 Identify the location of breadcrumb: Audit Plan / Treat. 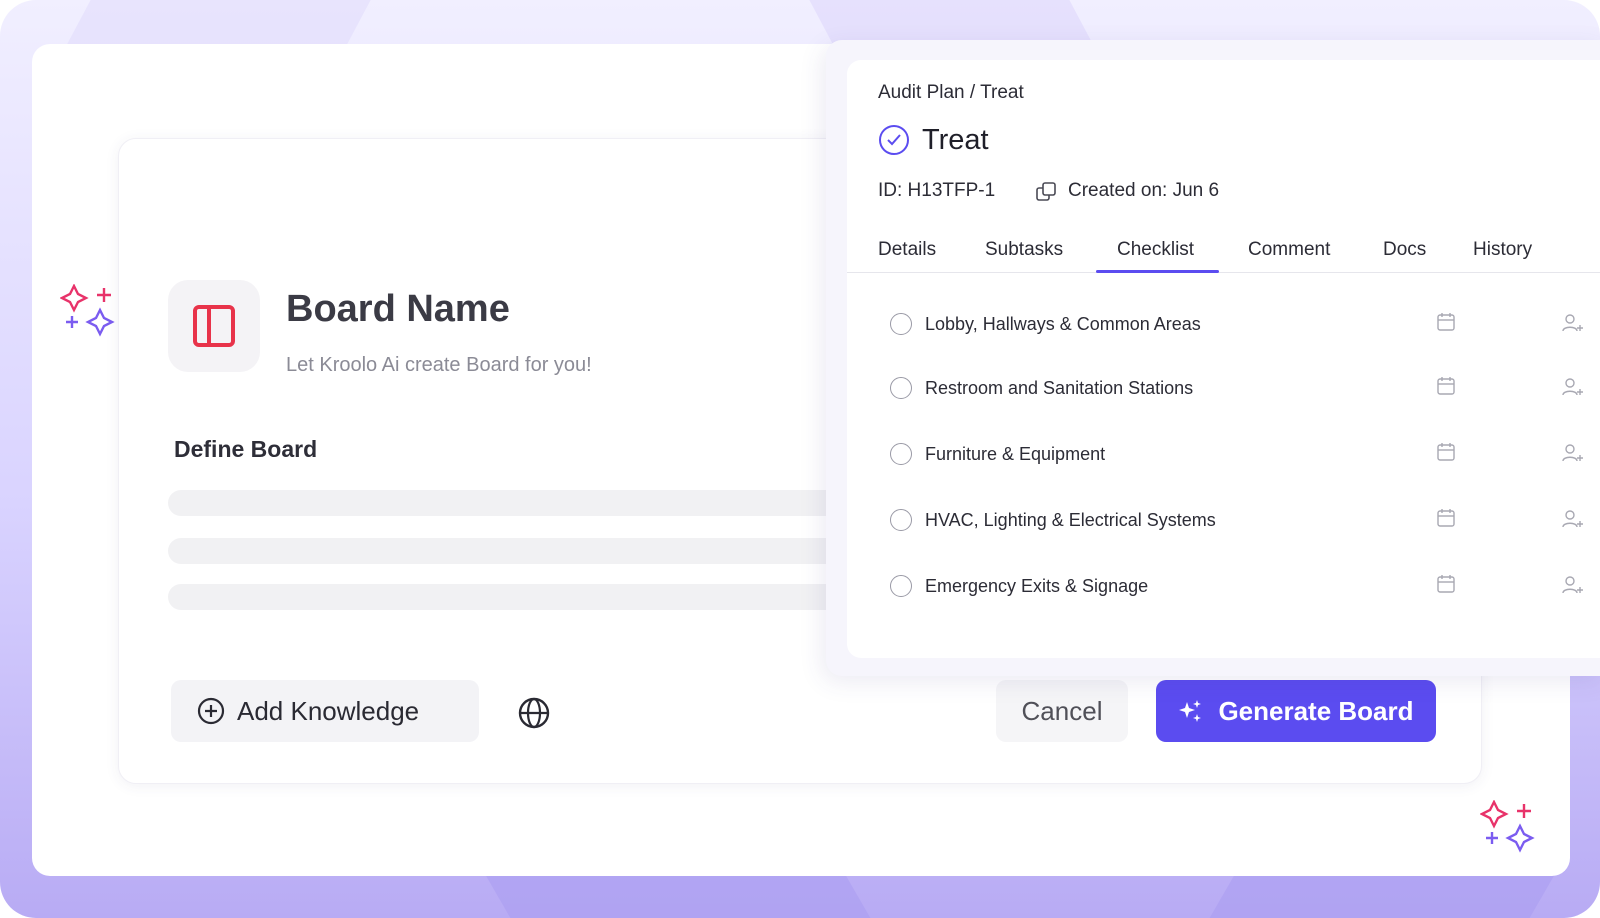
(951, 93).